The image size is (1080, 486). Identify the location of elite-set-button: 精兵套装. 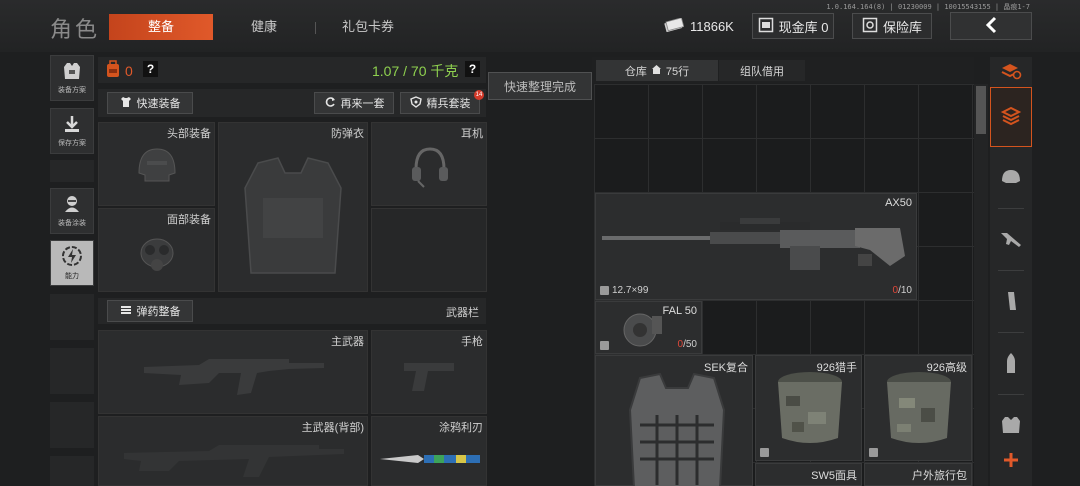
(440, 103).